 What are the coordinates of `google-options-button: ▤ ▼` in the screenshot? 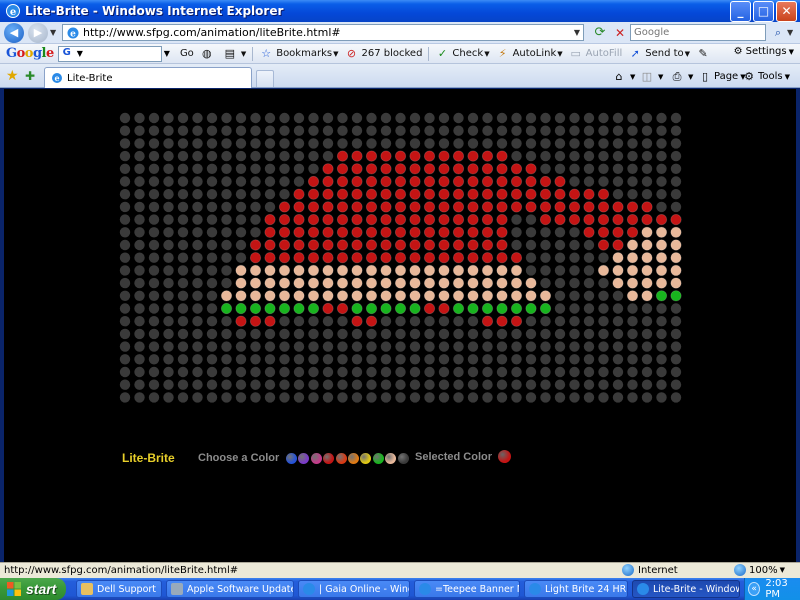 It's located at (235, 54).